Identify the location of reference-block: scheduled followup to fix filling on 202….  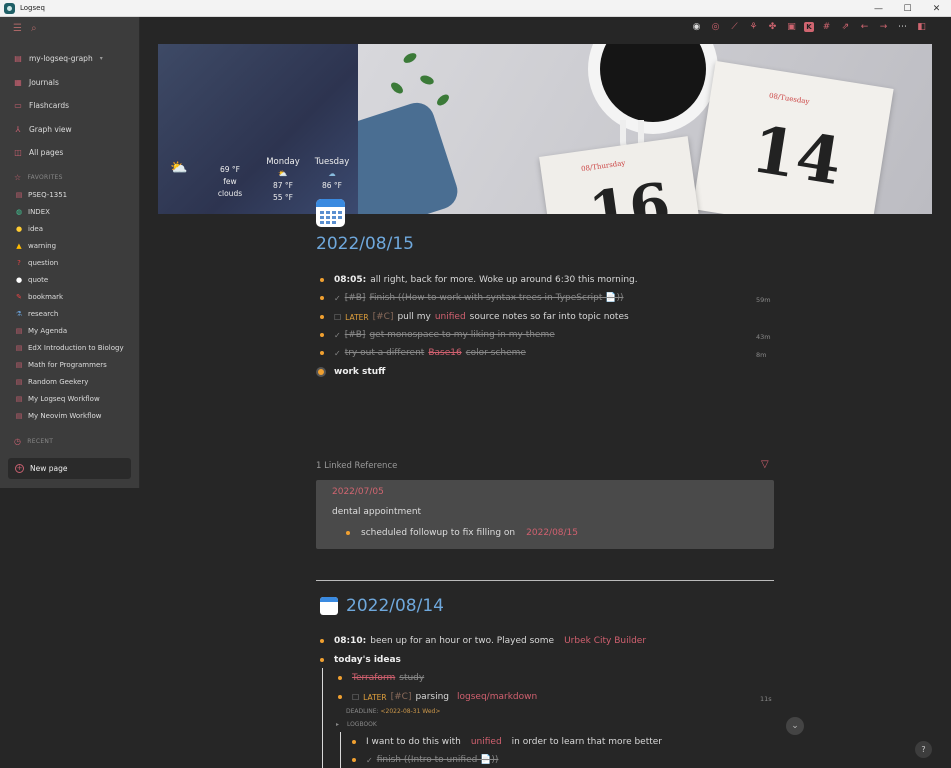
(462, 533).